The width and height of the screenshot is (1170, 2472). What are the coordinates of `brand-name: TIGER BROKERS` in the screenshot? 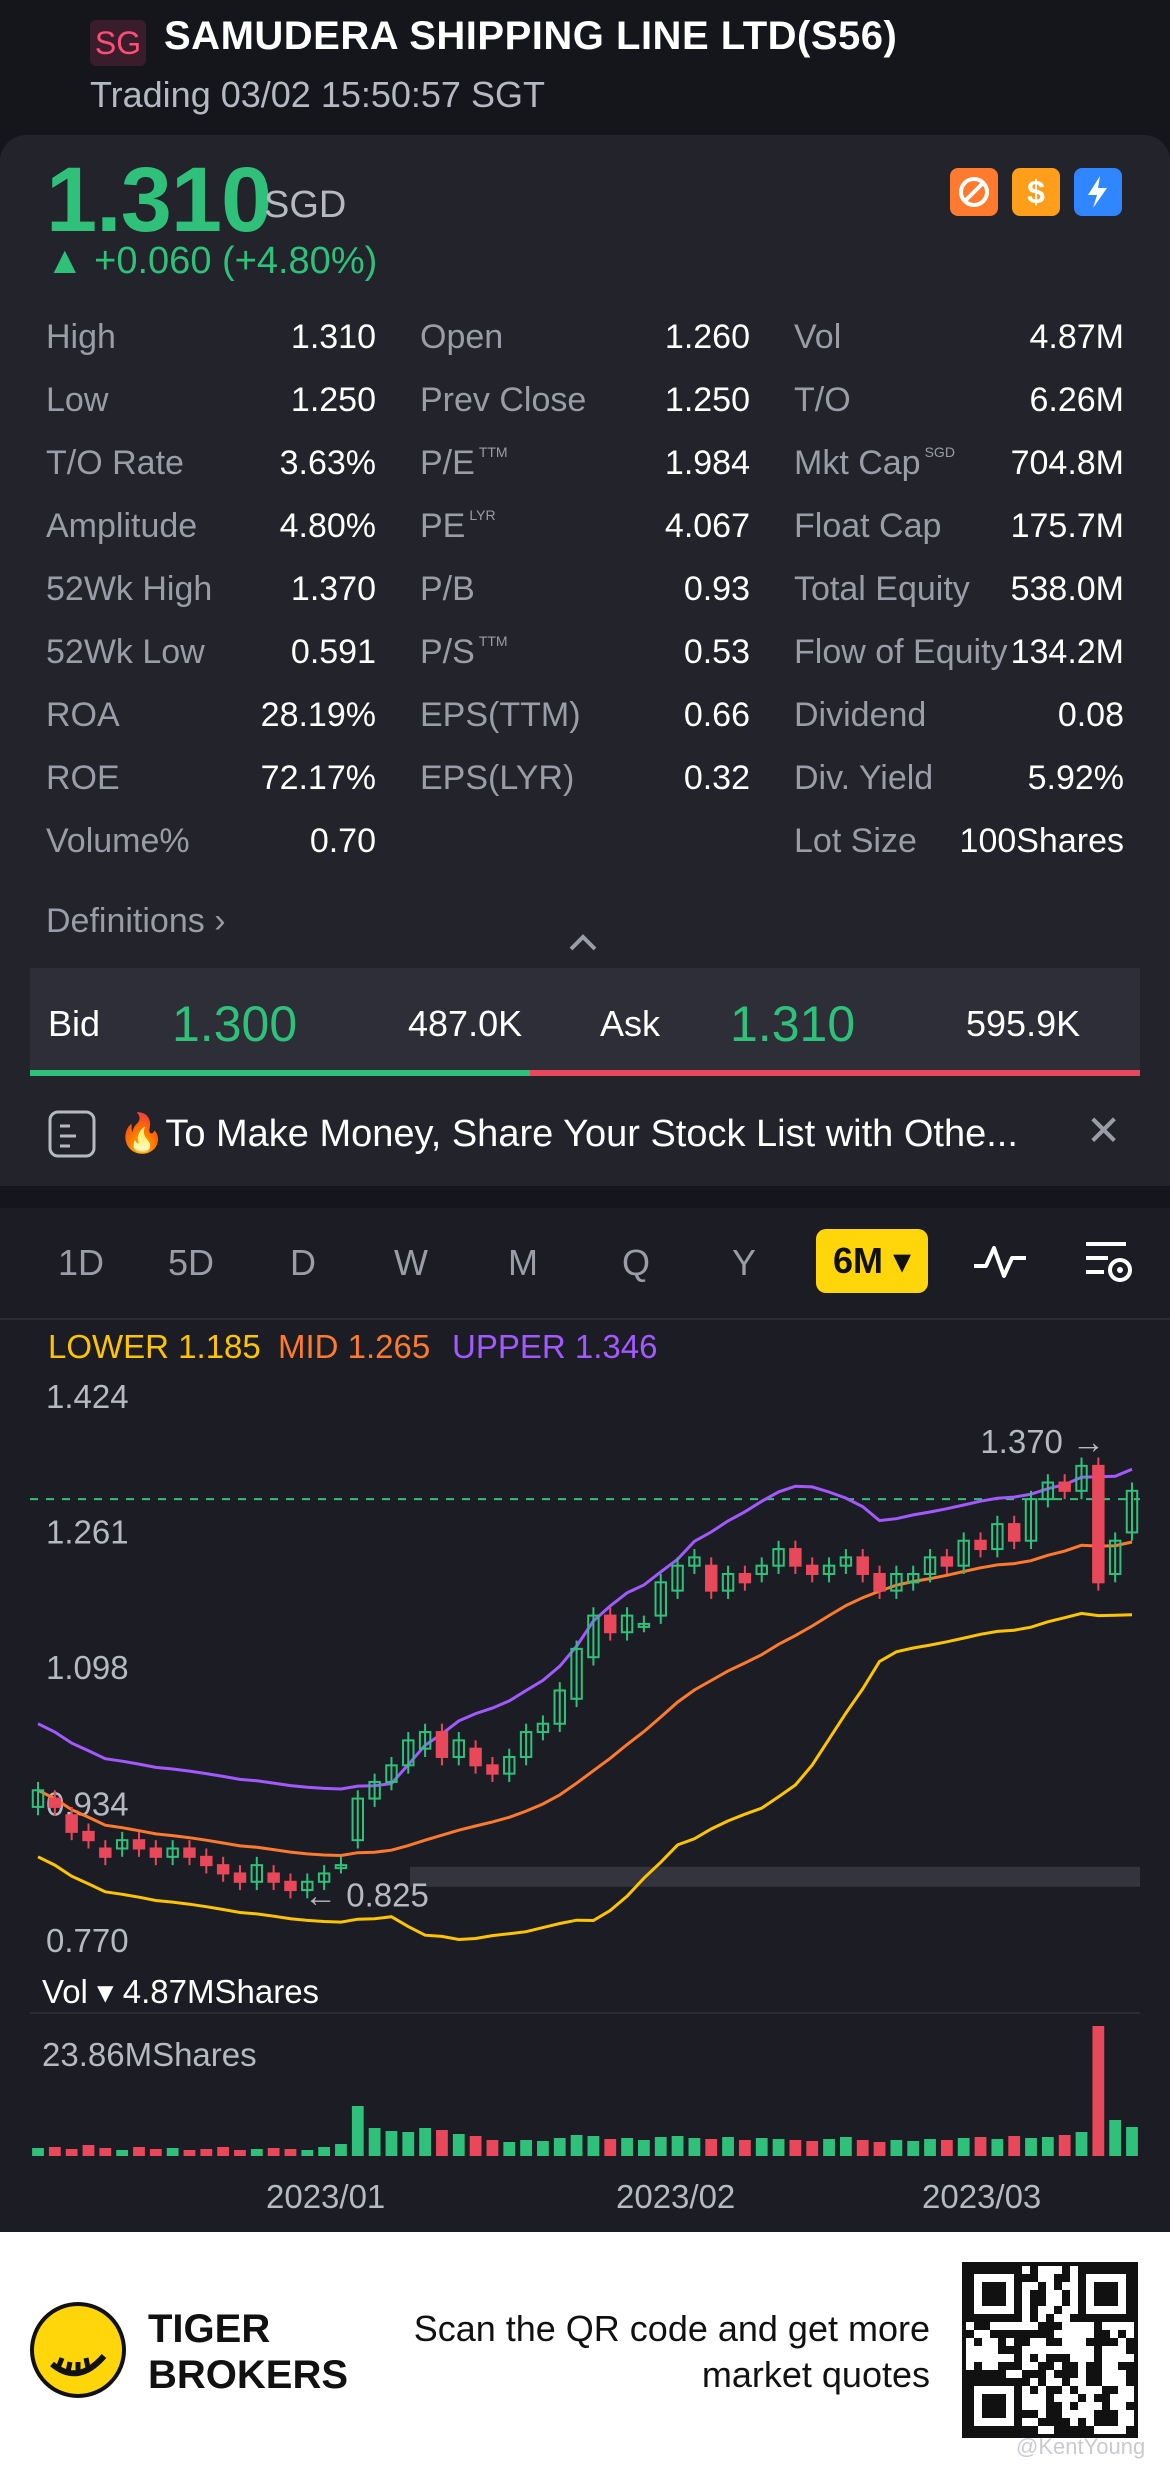 It's located at (248, 2352).